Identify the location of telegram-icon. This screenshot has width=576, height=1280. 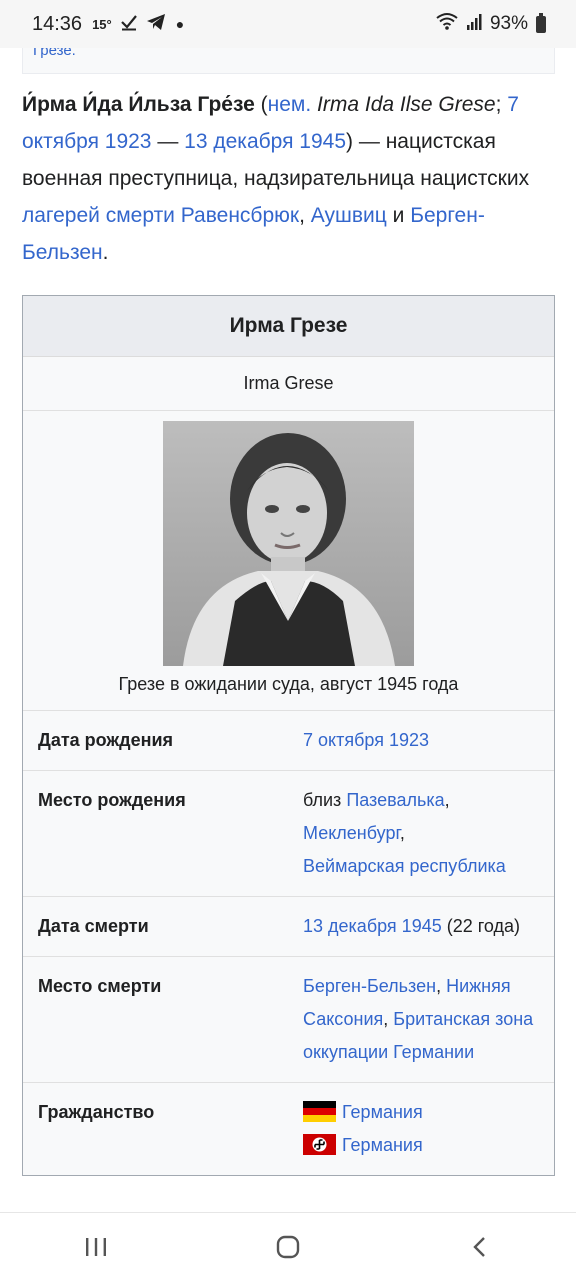
(156, 24).